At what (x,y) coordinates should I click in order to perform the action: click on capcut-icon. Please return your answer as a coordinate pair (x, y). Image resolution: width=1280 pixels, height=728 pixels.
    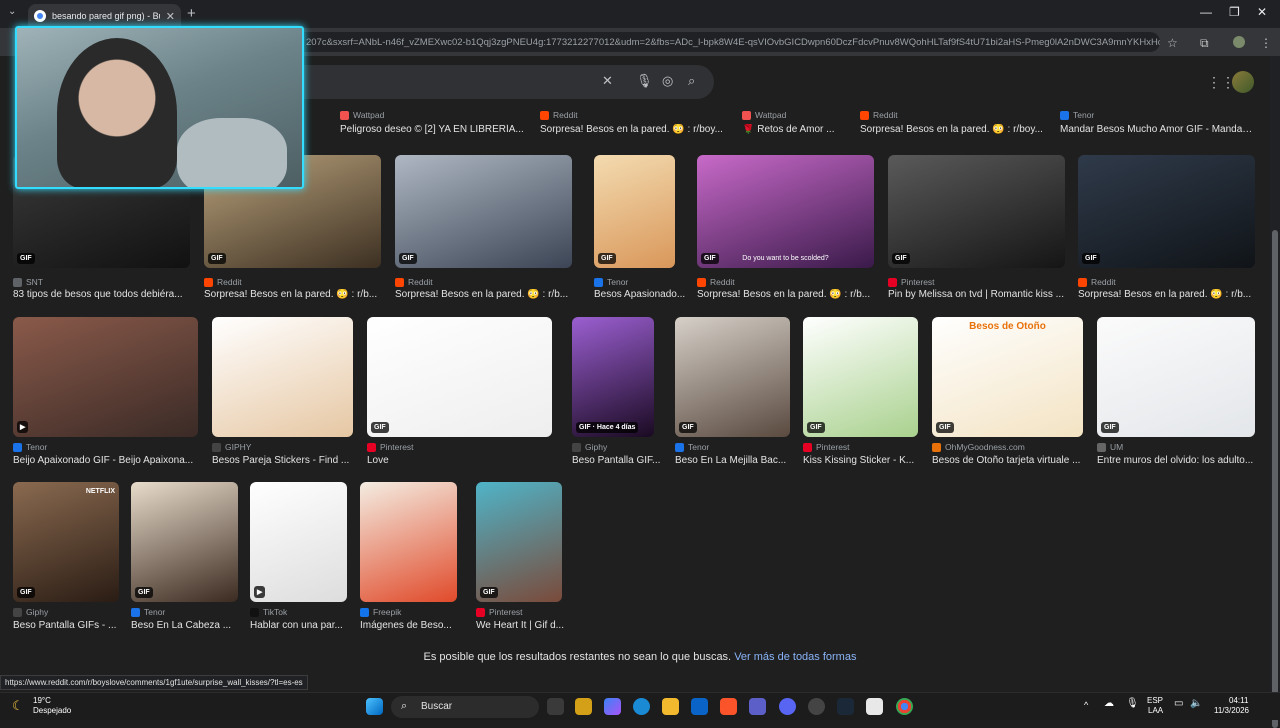
    Looking at the image, I should click on (874, 706).